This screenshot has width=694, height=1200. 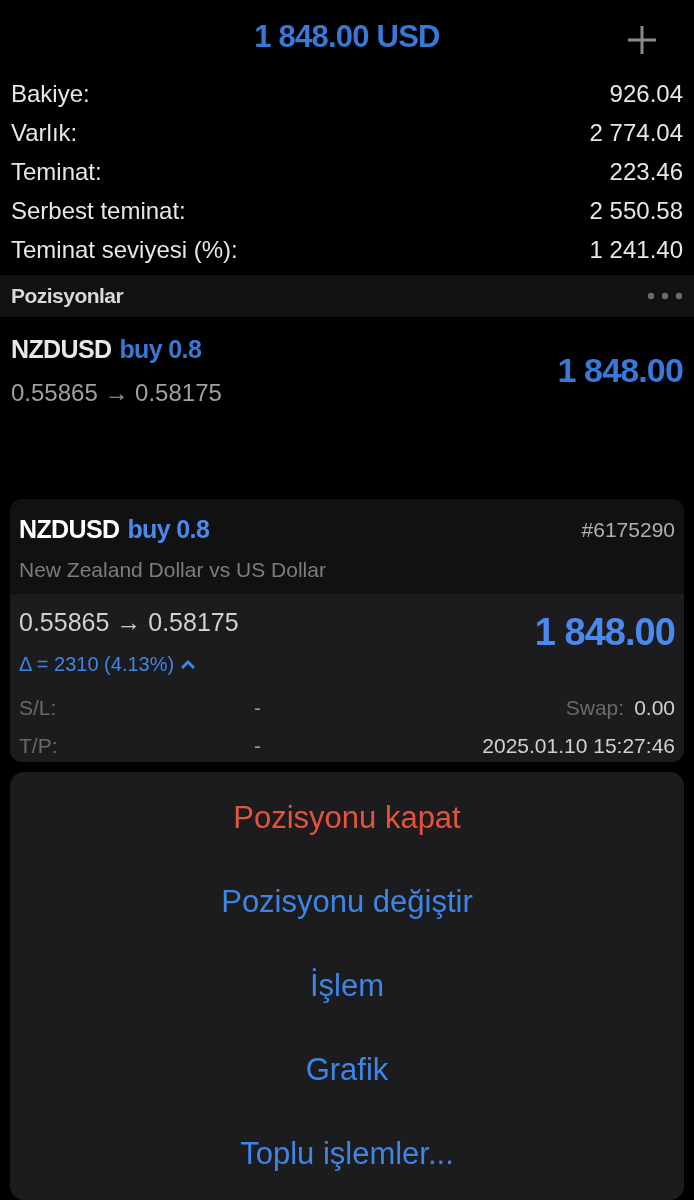 I want to click on summary-value: 926.04, so click(x=646, y=93).